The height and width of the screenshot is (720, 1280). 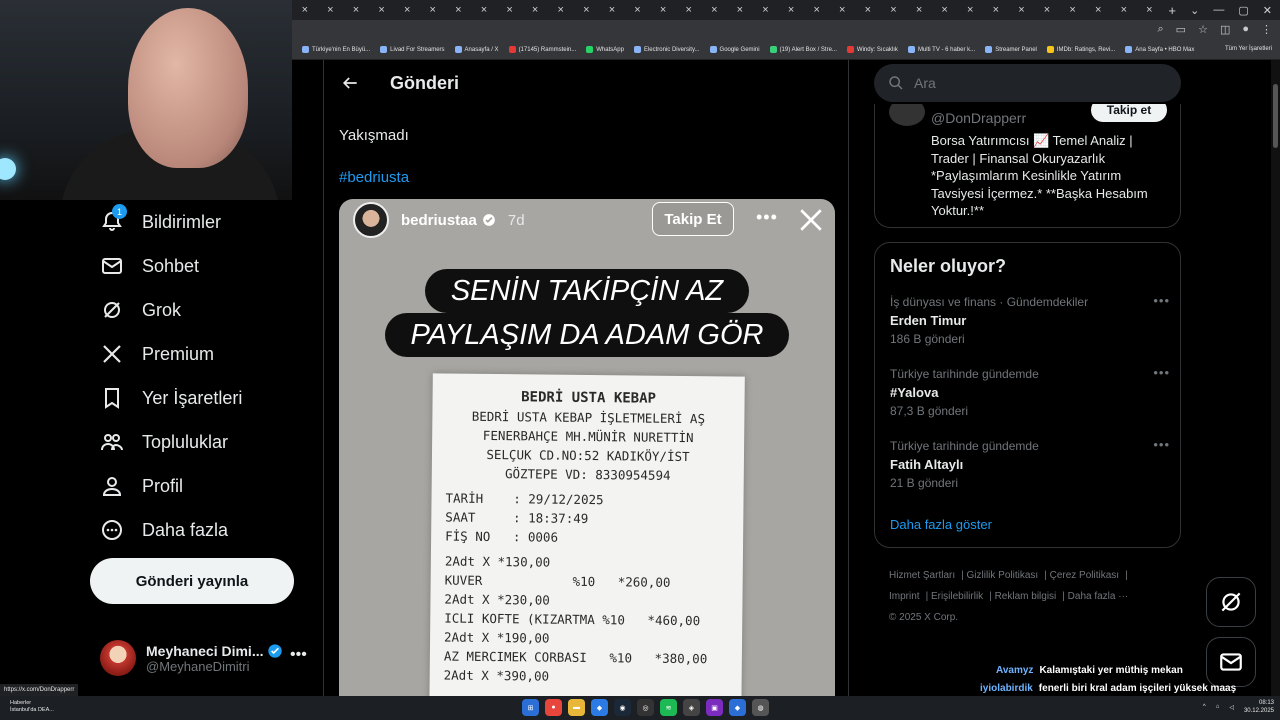 What do you see at coordinates (1245, 29) in the screenshot?
I see `profile-icon: ●` at bounding box center [1245, 29].